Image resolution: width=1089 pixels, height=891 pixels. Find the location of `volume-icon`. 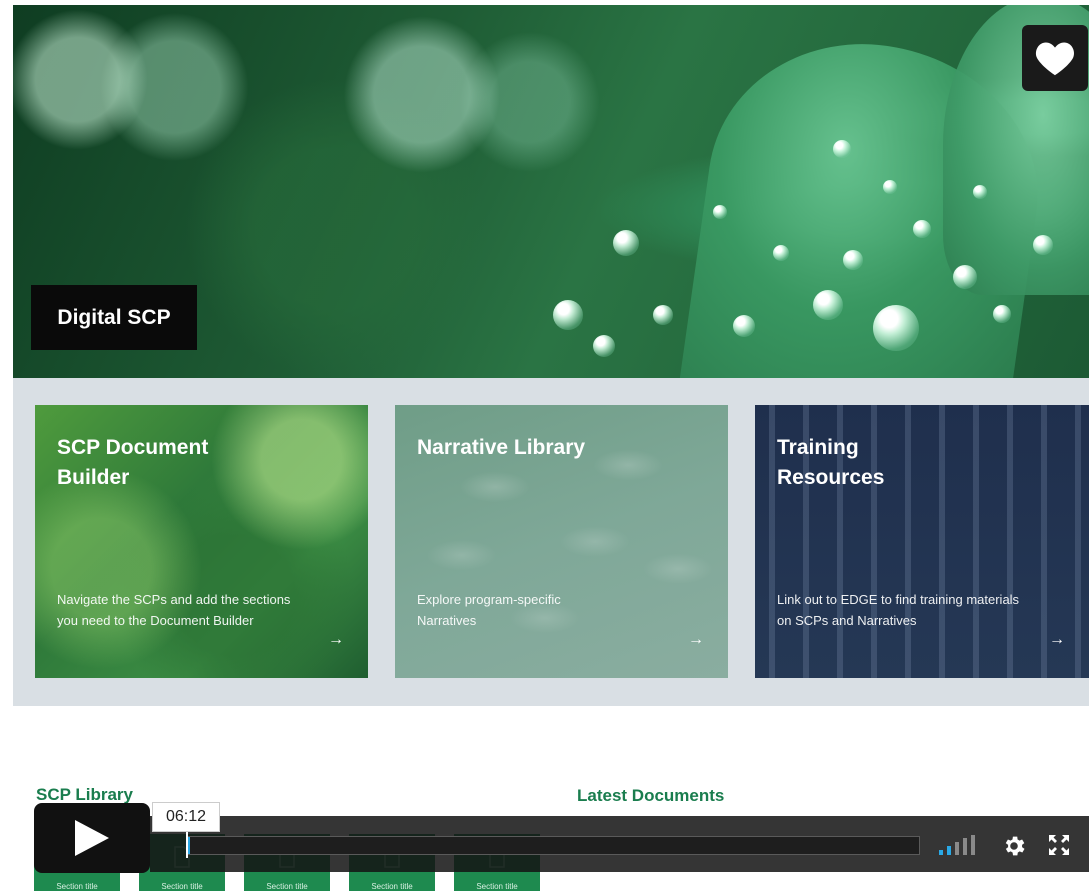

volume-icon is located at coordinates (959, 845).